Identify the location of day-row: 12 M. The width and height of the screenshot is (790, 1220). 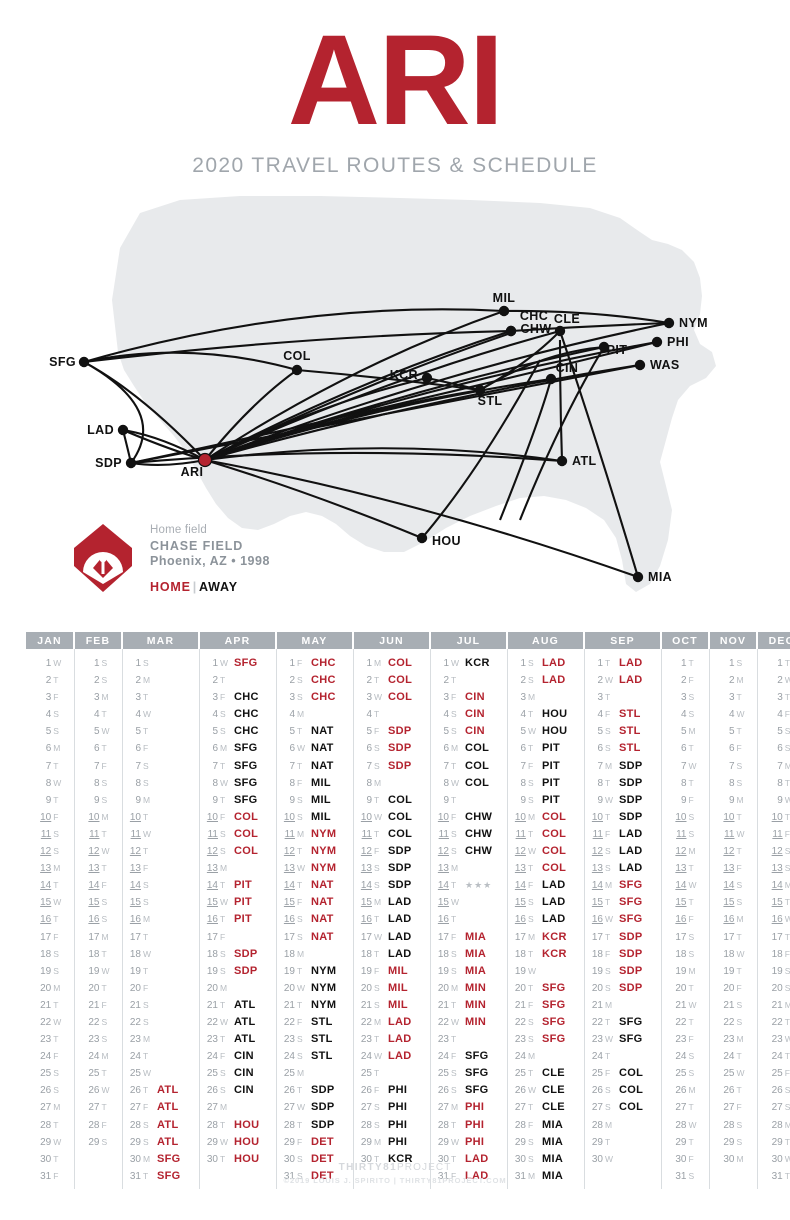
(685, 851).